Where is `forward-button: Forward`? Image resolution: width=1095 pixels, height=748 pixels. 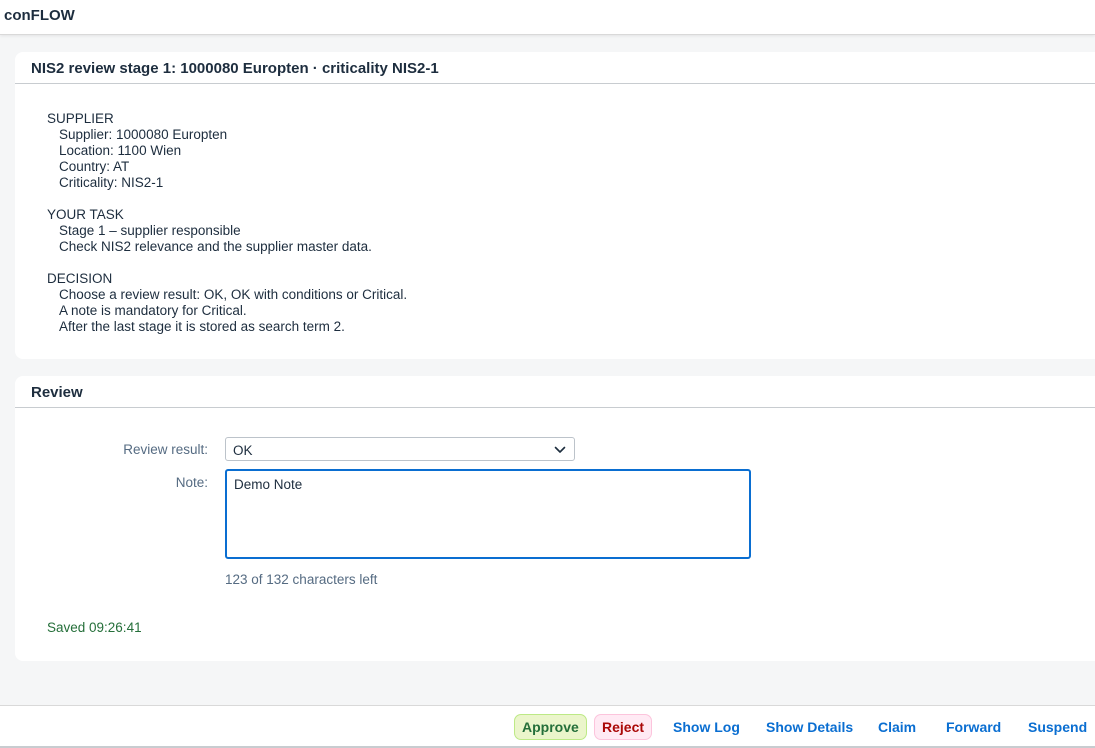 forward-button: Forward is located at coordinates (973, 727).